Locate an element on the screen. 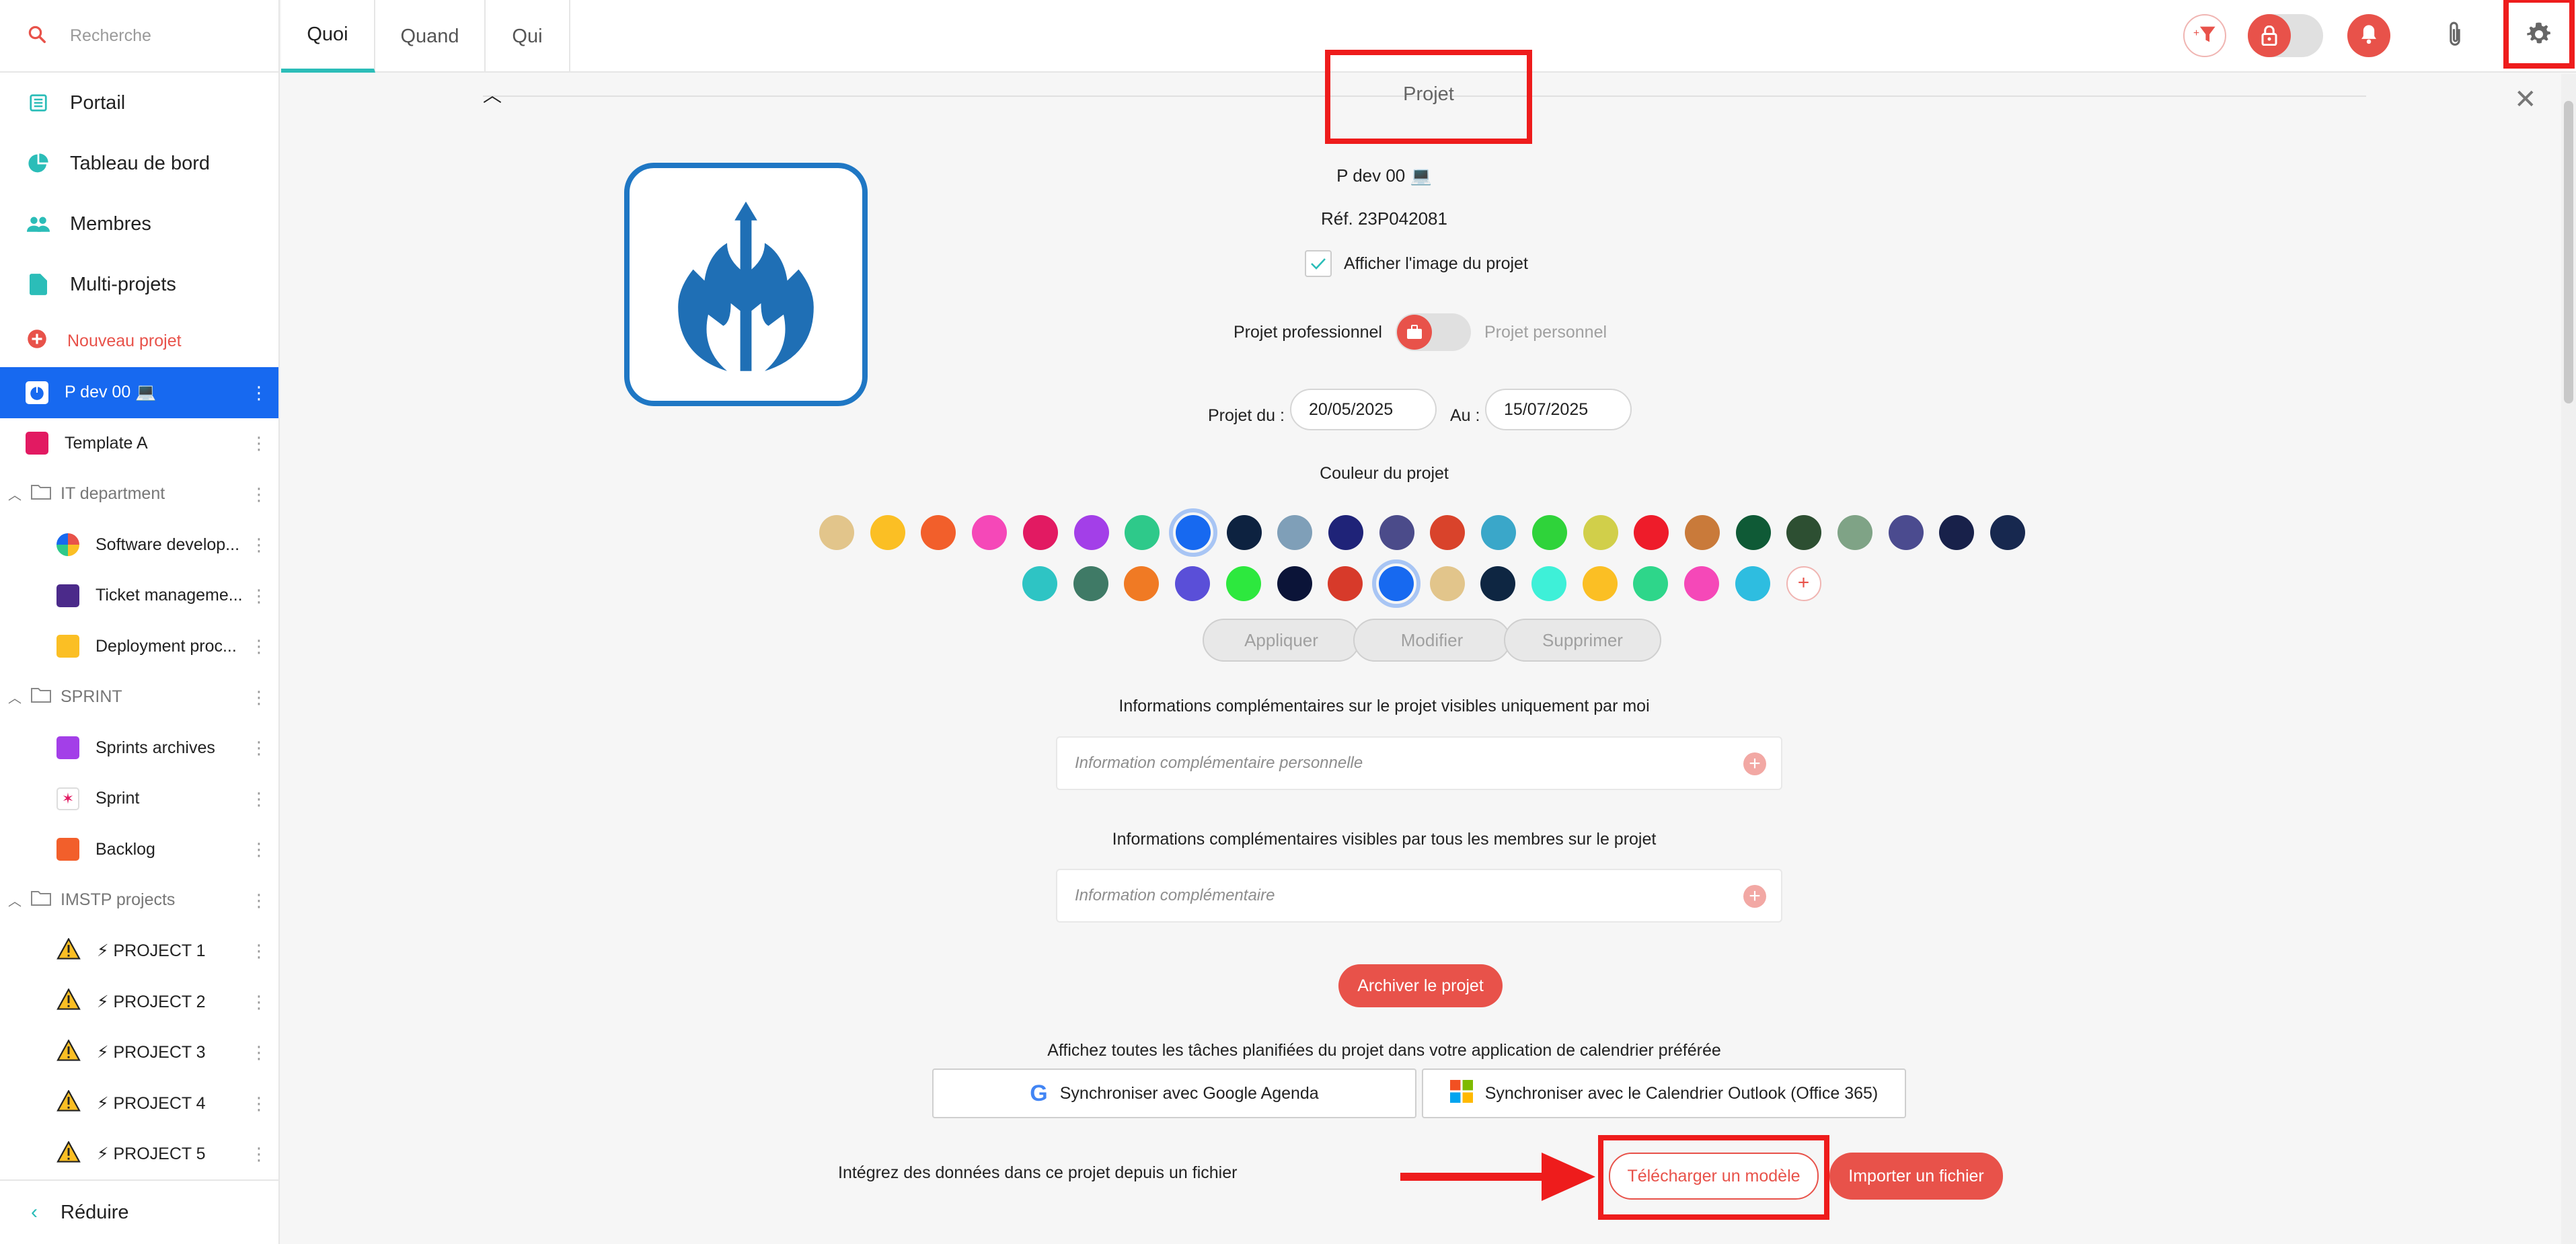  filter-button: + is located at coordinates (2204, 35).